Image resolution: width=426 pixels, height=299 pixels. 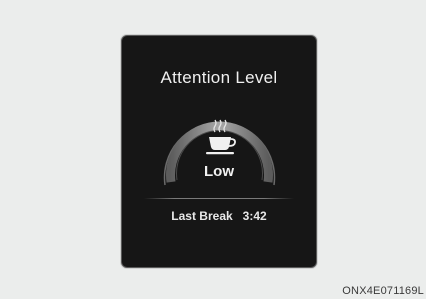 What do you see at coordinates (202, 216) in the screenshot?
I see `last-break-label: Last Break` at bounding box center [202, 216].